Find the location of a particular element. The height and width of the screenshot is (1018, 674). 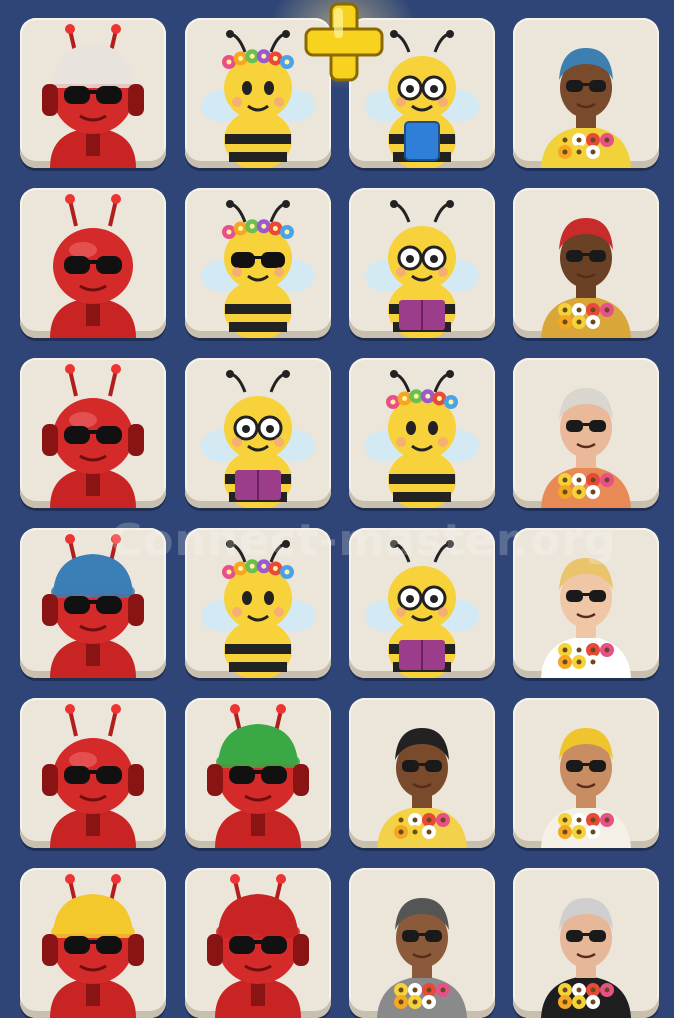

tile-person-r1c4 is located at coordinates (586, 93).